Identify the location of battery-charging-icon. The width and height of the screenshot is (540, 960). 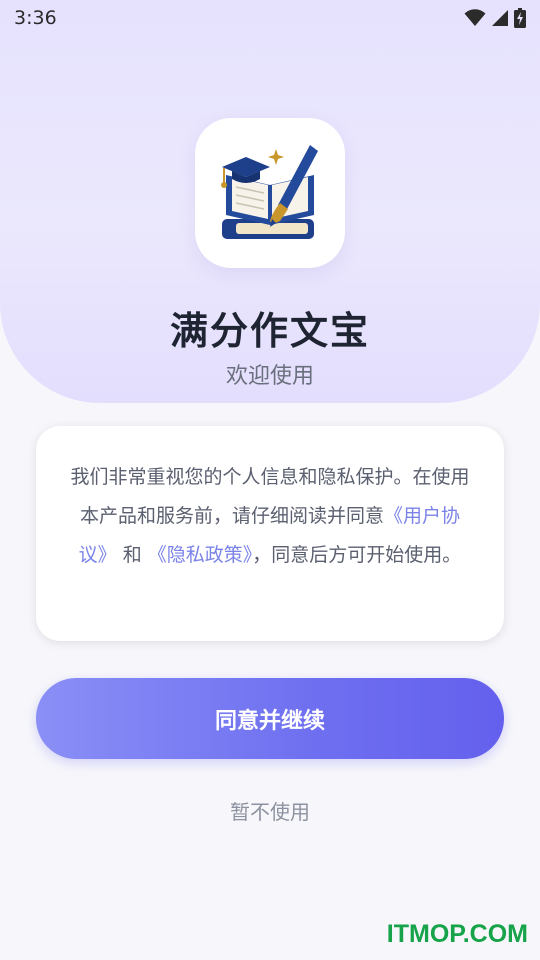
(520, 18).